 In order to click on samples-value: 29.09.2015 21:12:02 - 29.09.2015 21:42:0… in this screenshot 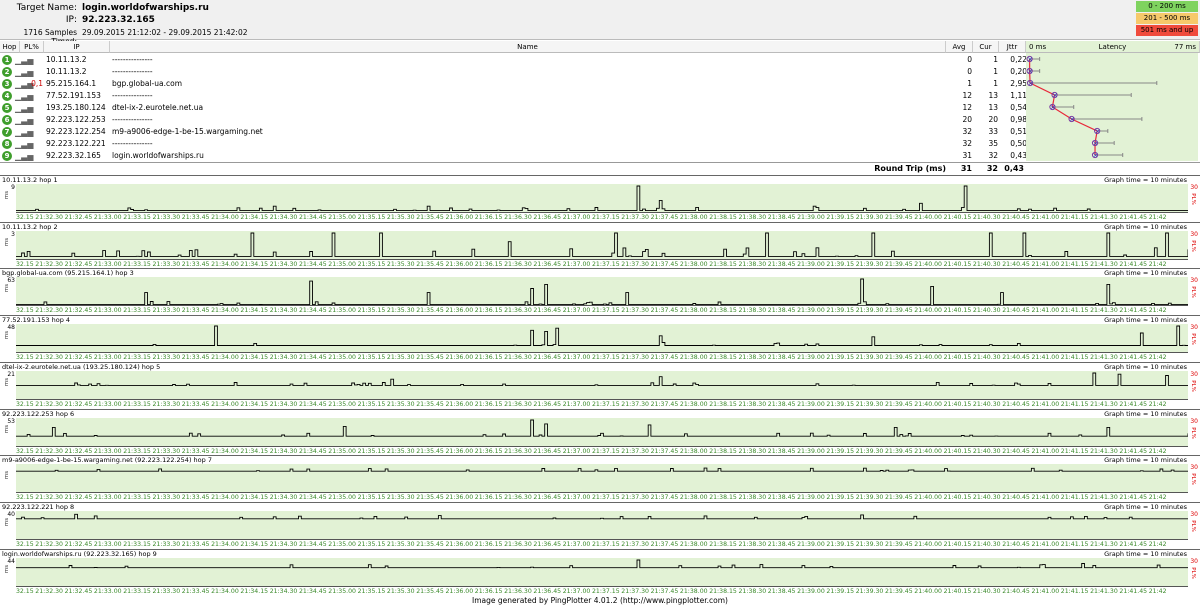, I will do `click(165, 32)`.